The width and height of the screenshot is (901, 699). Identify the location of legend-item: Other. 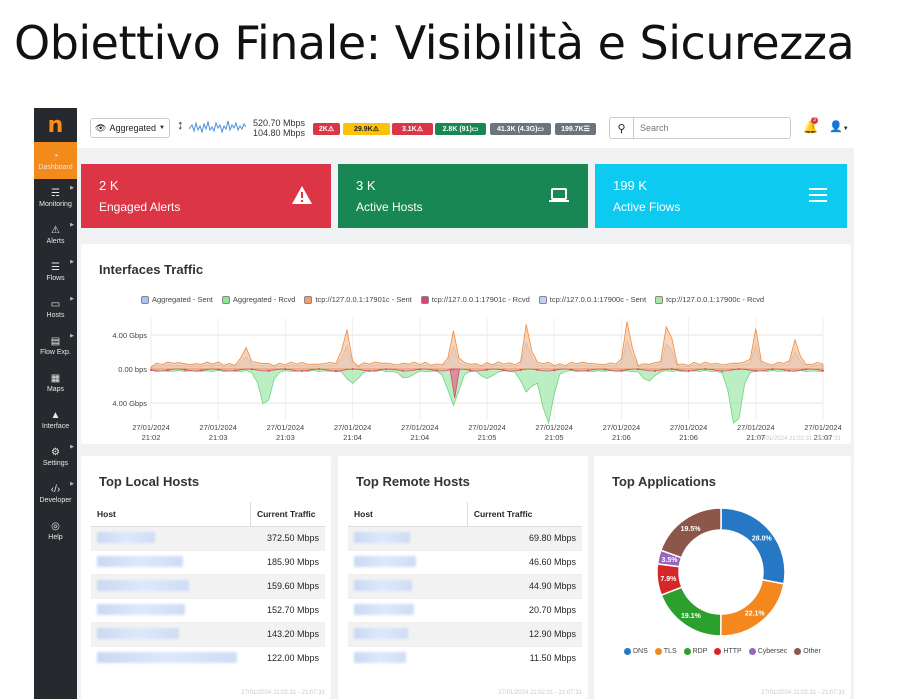
(807, 651).